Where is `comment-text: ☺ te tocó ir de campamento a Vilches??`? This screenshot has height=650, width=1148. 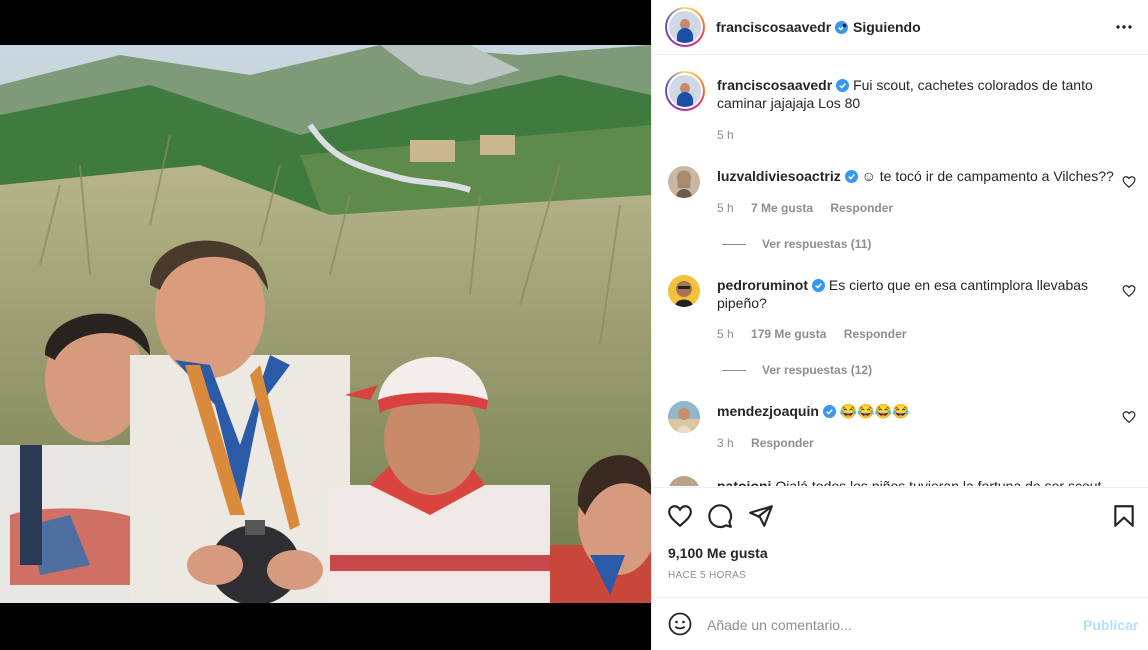 comment-text: ☺ te tocó ir de campamento a Vilches?? is located at coordinates (987, 176).